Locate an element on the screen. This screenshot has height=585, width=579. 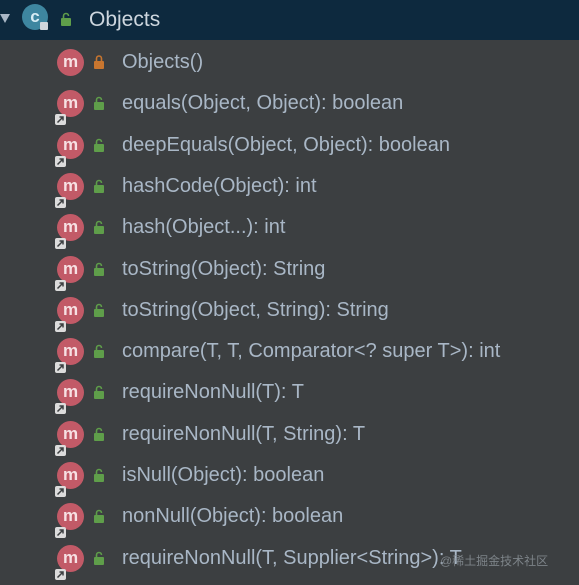
member-row: m Objects() is located at coordinates (289, 62).